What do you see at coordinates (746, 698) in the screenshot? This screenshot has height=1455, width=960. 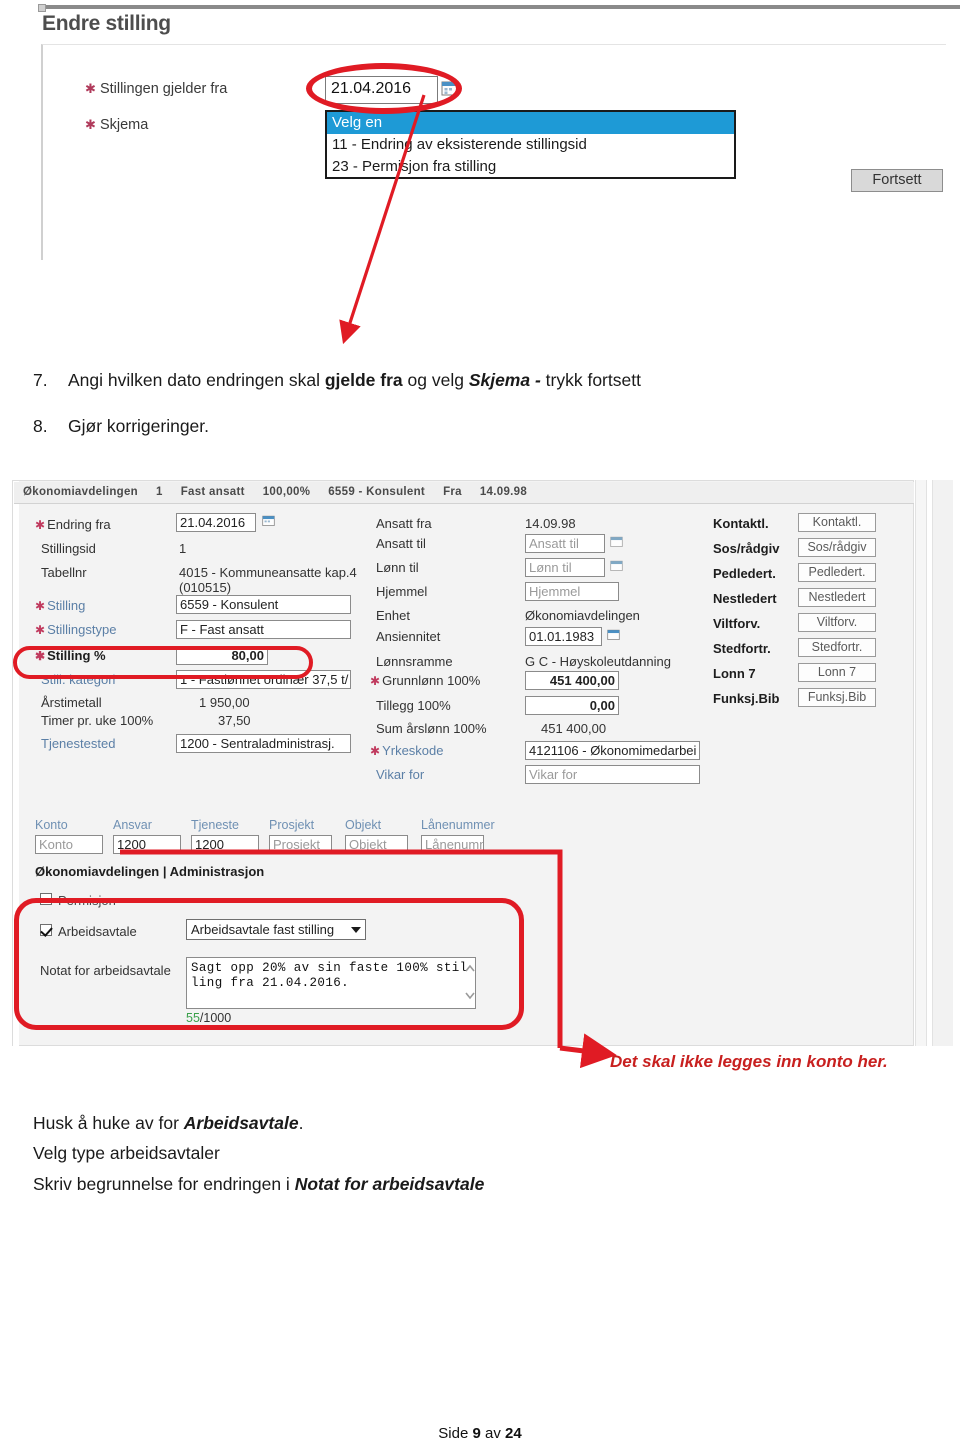 I see `label-funksj-bib: Funksj.Bib` at bounding box center [746, 698].